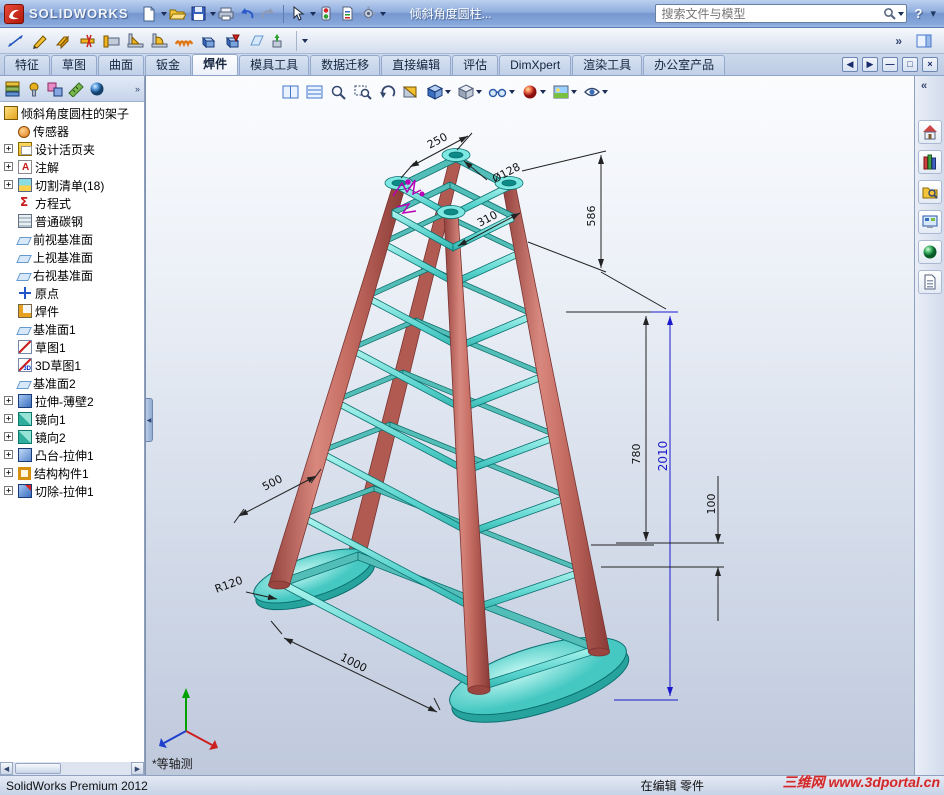  Describe the element at coordinates (72, 455) in the screenshot. I see `sidebar-item-boss-extrude1: 凸台-拉伸1` at that location.